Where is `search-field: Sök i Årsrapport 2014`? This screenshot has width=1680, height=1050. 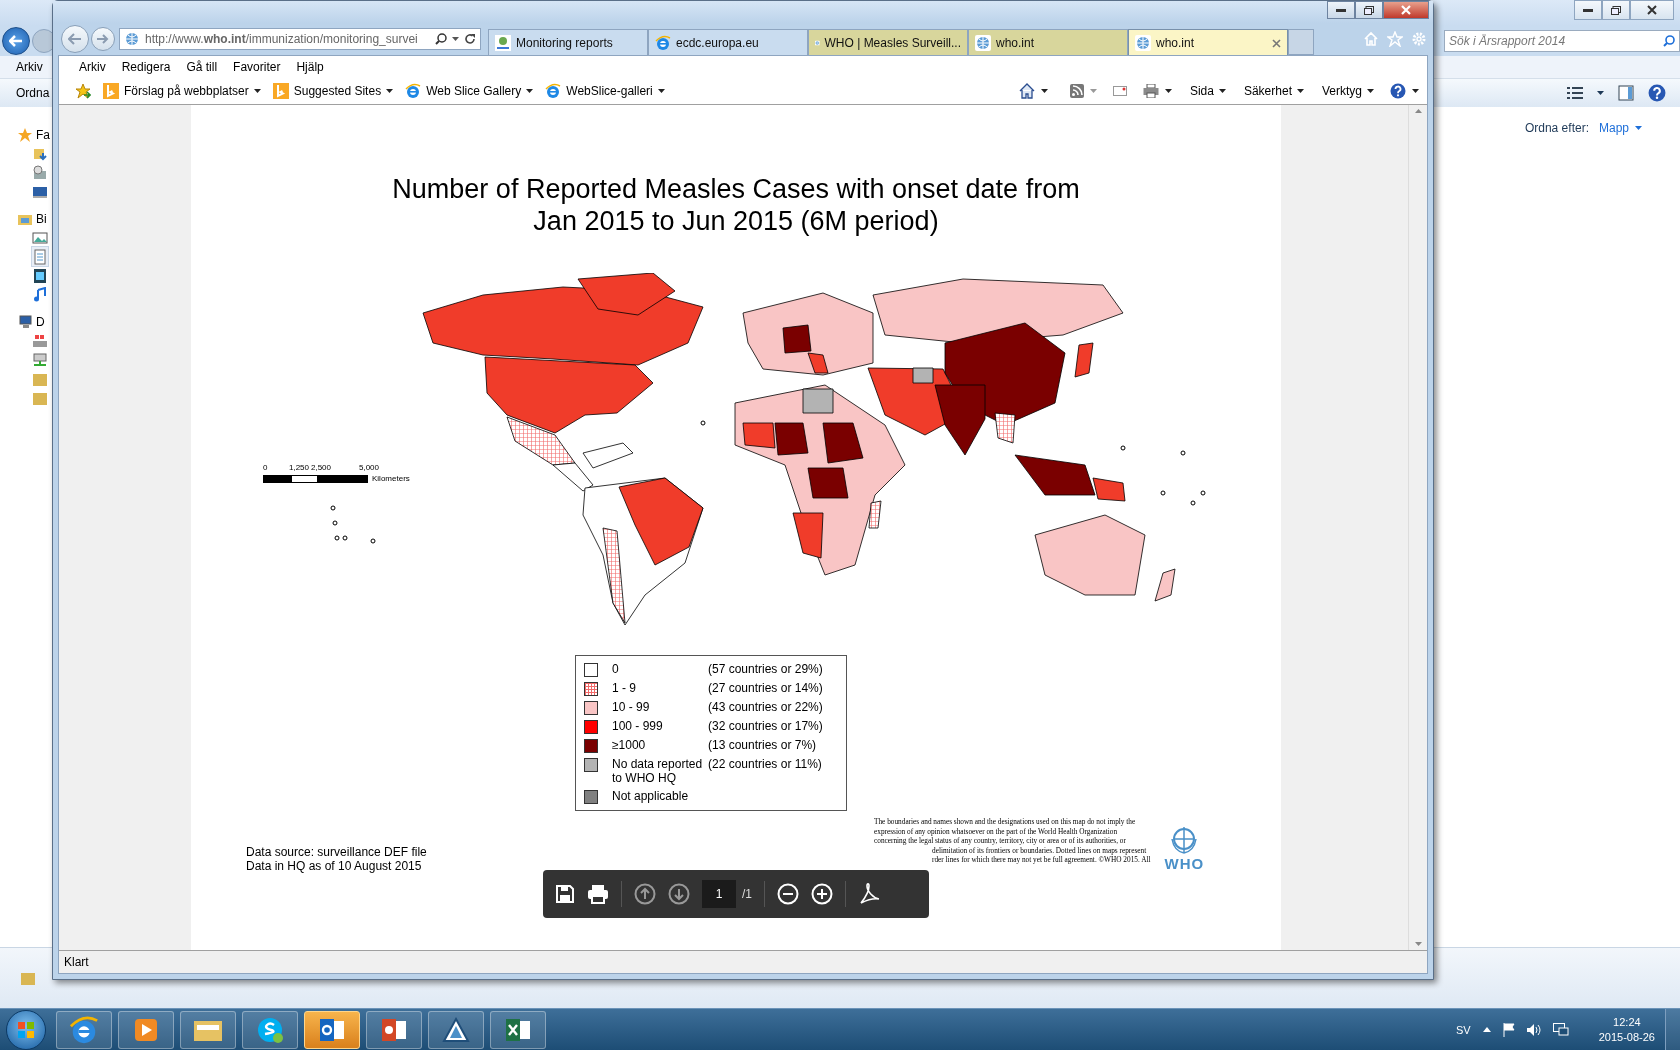 search-field: Sök i Årsrapport 2014 is located at coordinates (1562, 41).